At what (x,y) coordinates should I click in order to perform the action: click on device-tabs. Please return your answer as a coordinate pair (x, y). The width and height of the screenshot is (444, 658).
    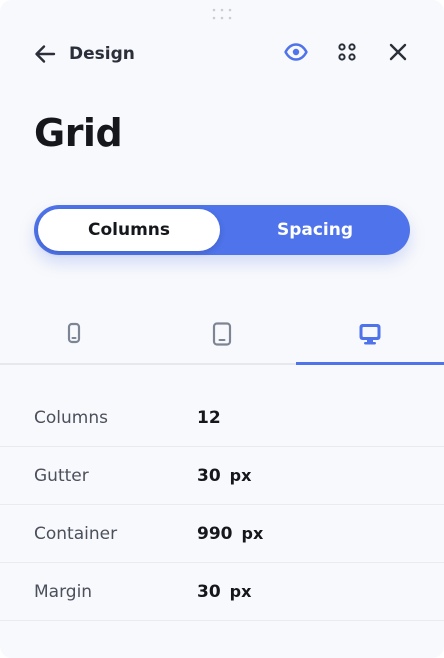
    Looking at the image, I should click on (222, 339).